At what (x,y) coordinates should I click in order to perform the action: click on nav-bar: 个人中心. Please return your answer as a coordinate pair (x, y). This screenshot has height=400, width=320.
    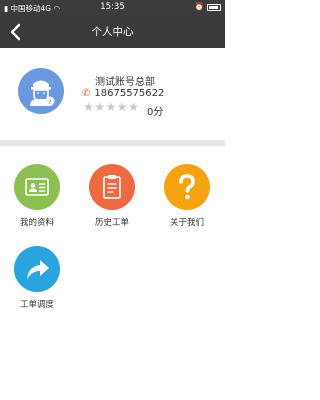
    Looking at the image, I should click on (112, 31).